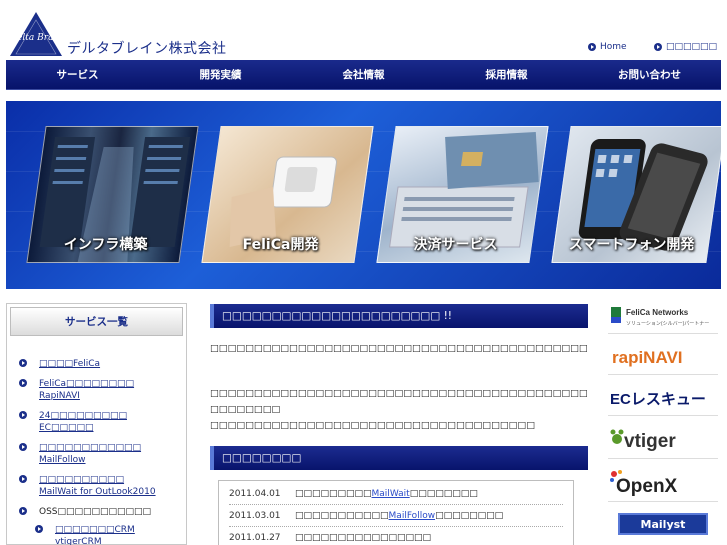  Describe the element at coordinates (95, 530) in the screenshot. I see `sidebar-item-label: □□□□□□□CRM` at that location.